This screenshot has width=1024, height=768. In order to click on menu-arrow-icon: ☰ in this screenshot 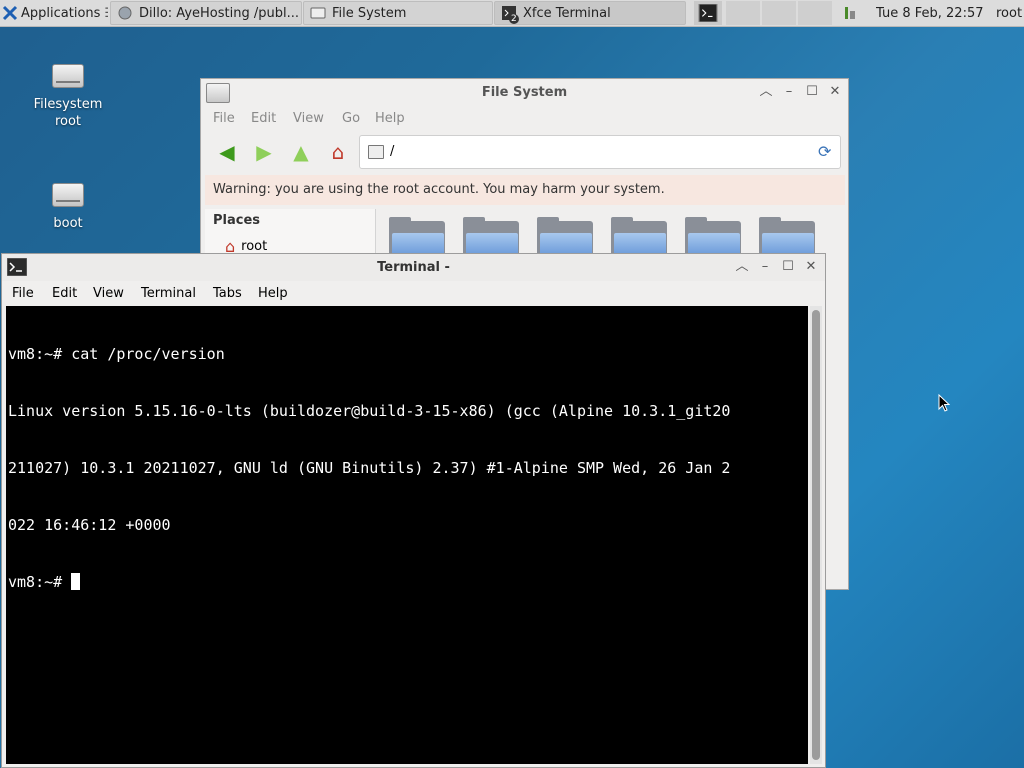, I will do `click(106, 13)`.